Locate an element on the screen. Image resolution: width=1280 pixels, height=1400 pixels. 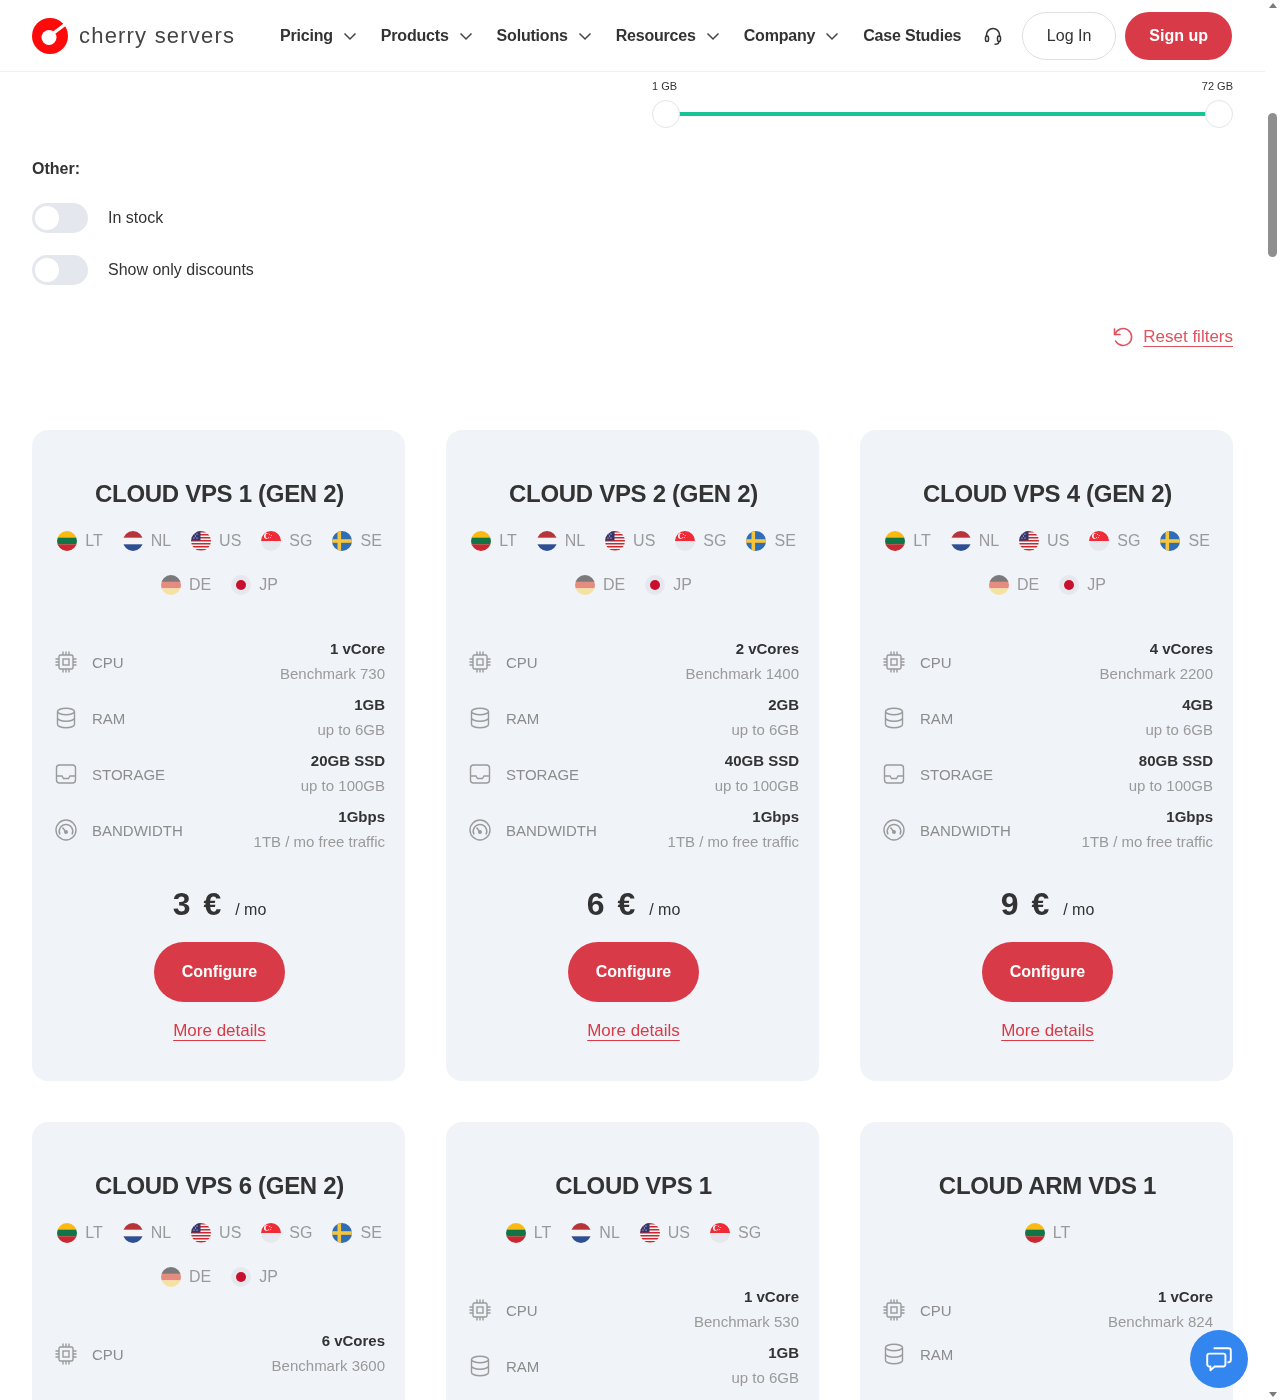
scroll-up-arrow-icon is located at coordinates (1272, 5).